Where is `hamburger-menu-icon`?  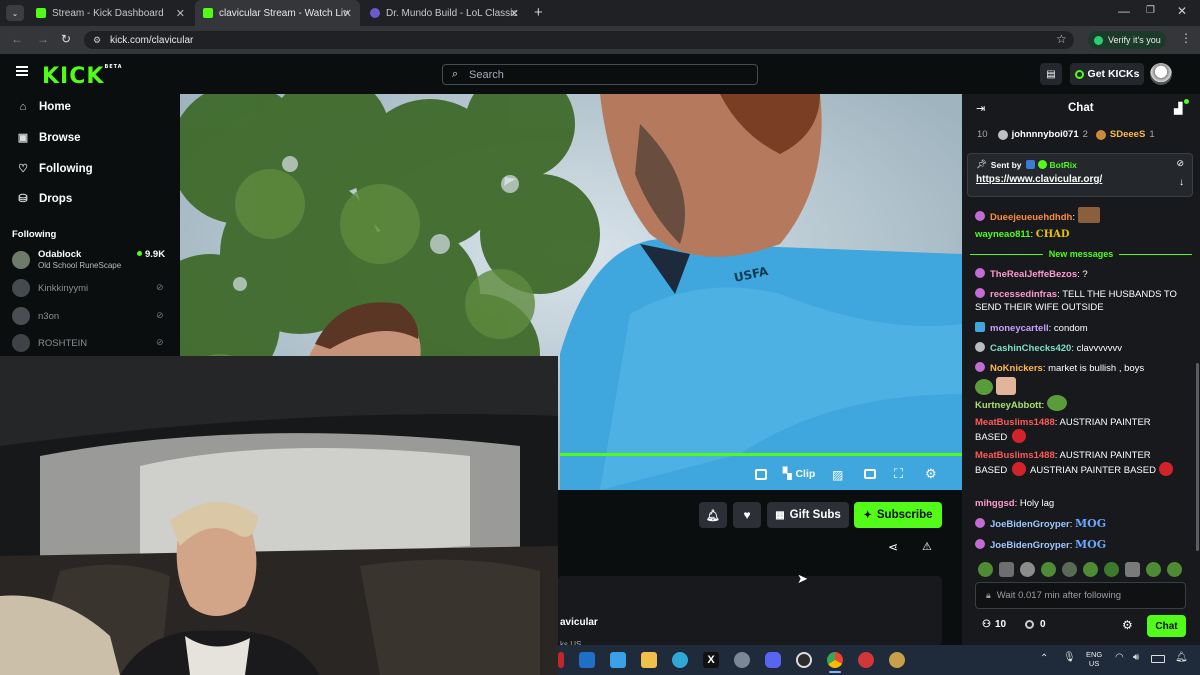
hamburger-menu-icon is located at coordinates (22, 71).